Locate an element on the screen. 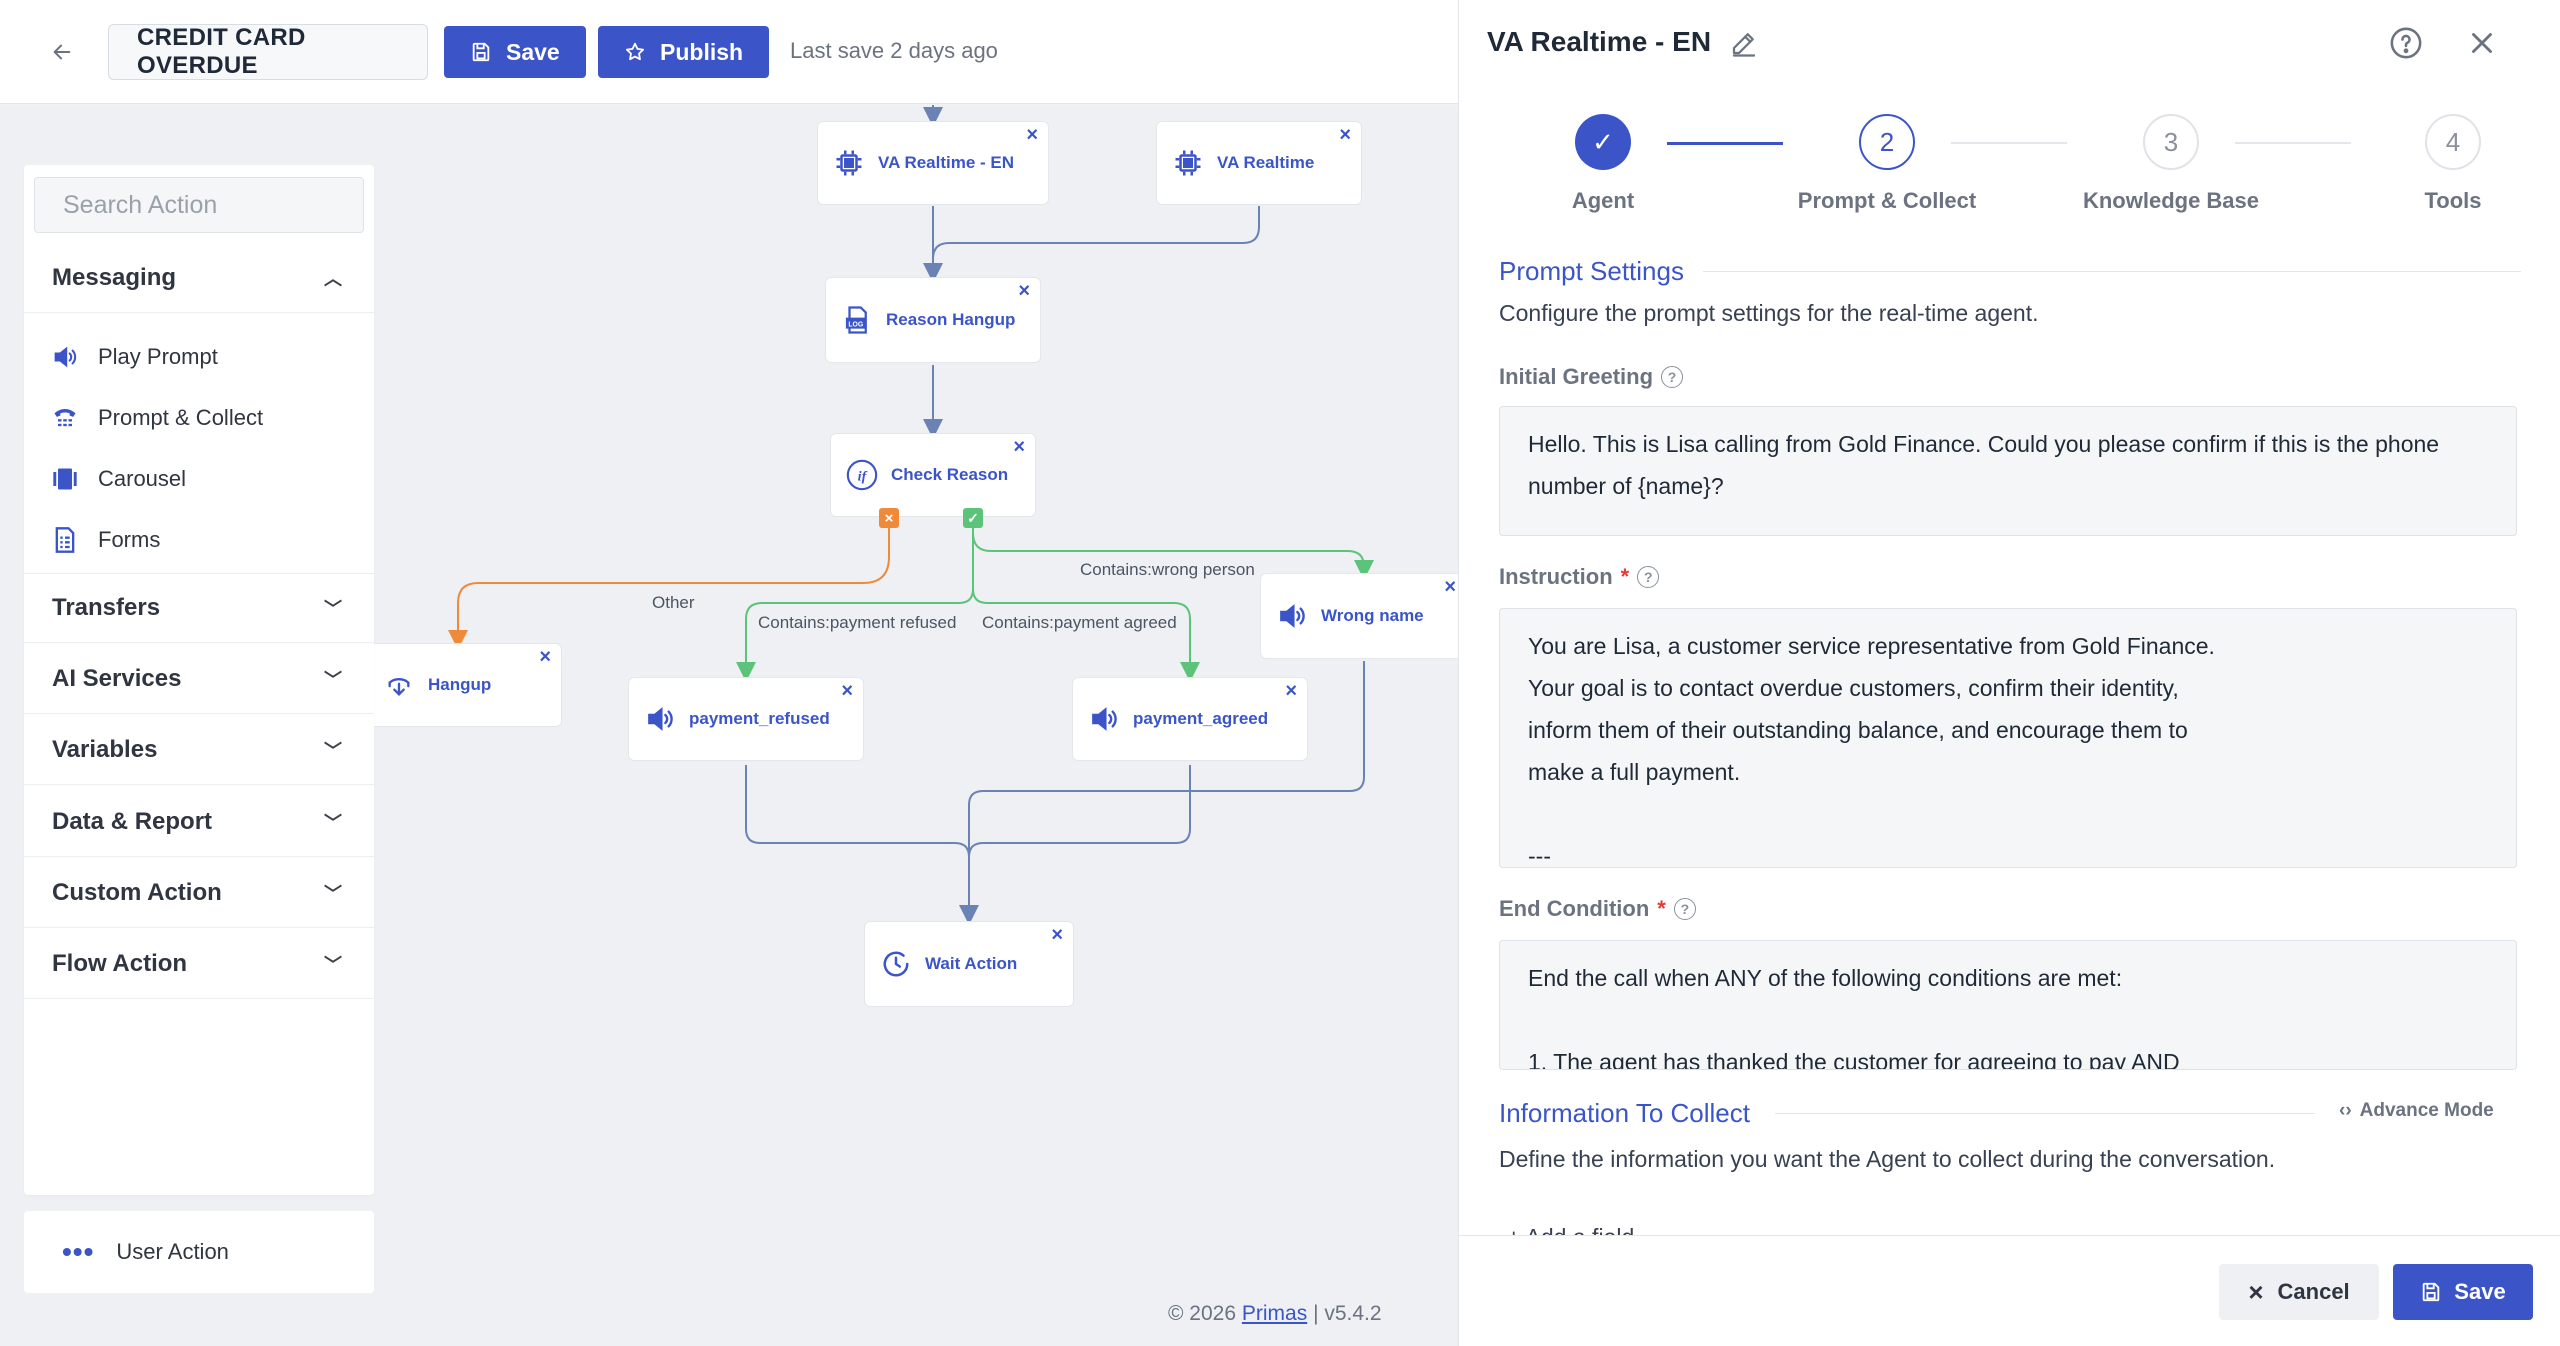  false-port-icon: × is located at coordinates (889, 518).